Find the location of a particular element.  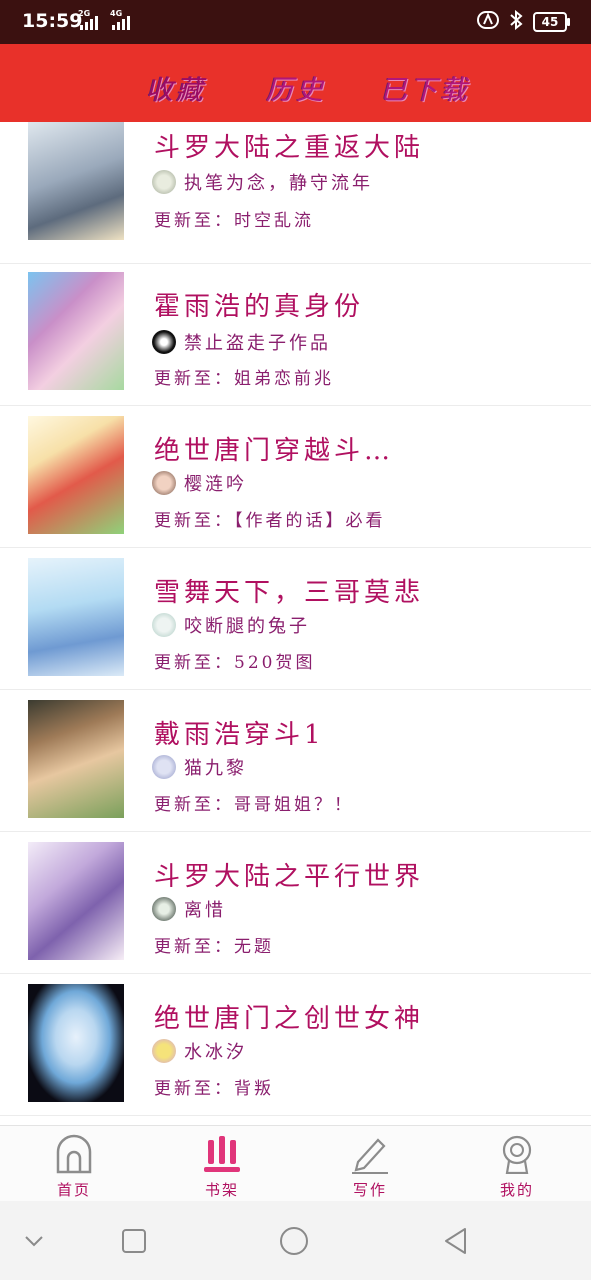

nav-label: 首页 is located at coordinates (73, 1190).